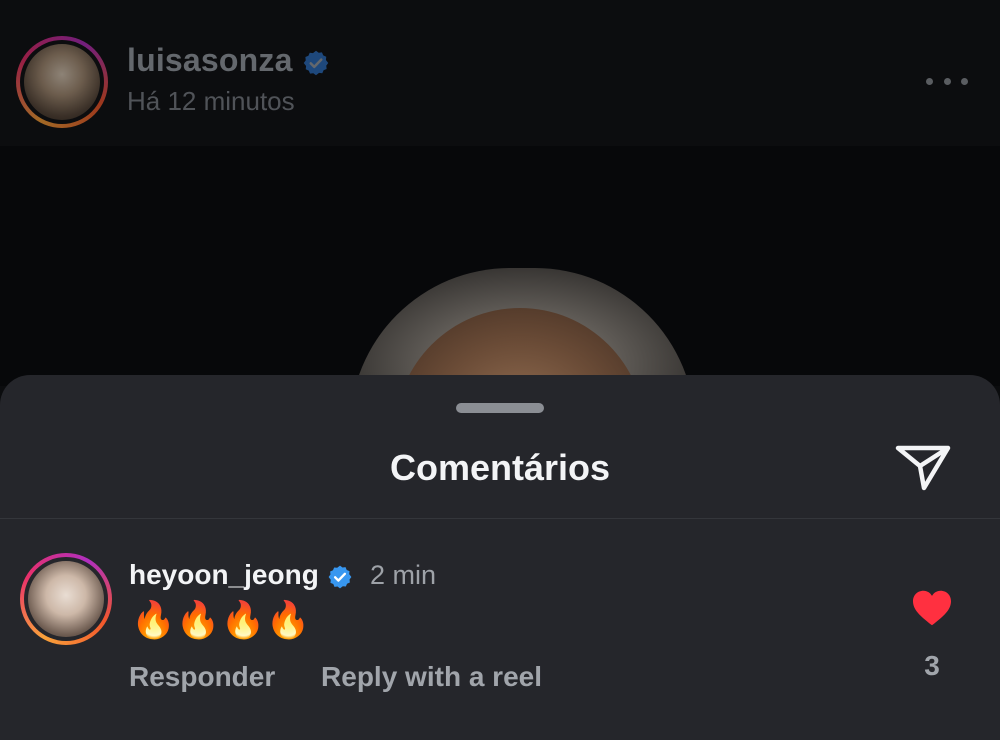 The image size is (1000, 740). I want to click on more-options-icon, so click(947, 81).